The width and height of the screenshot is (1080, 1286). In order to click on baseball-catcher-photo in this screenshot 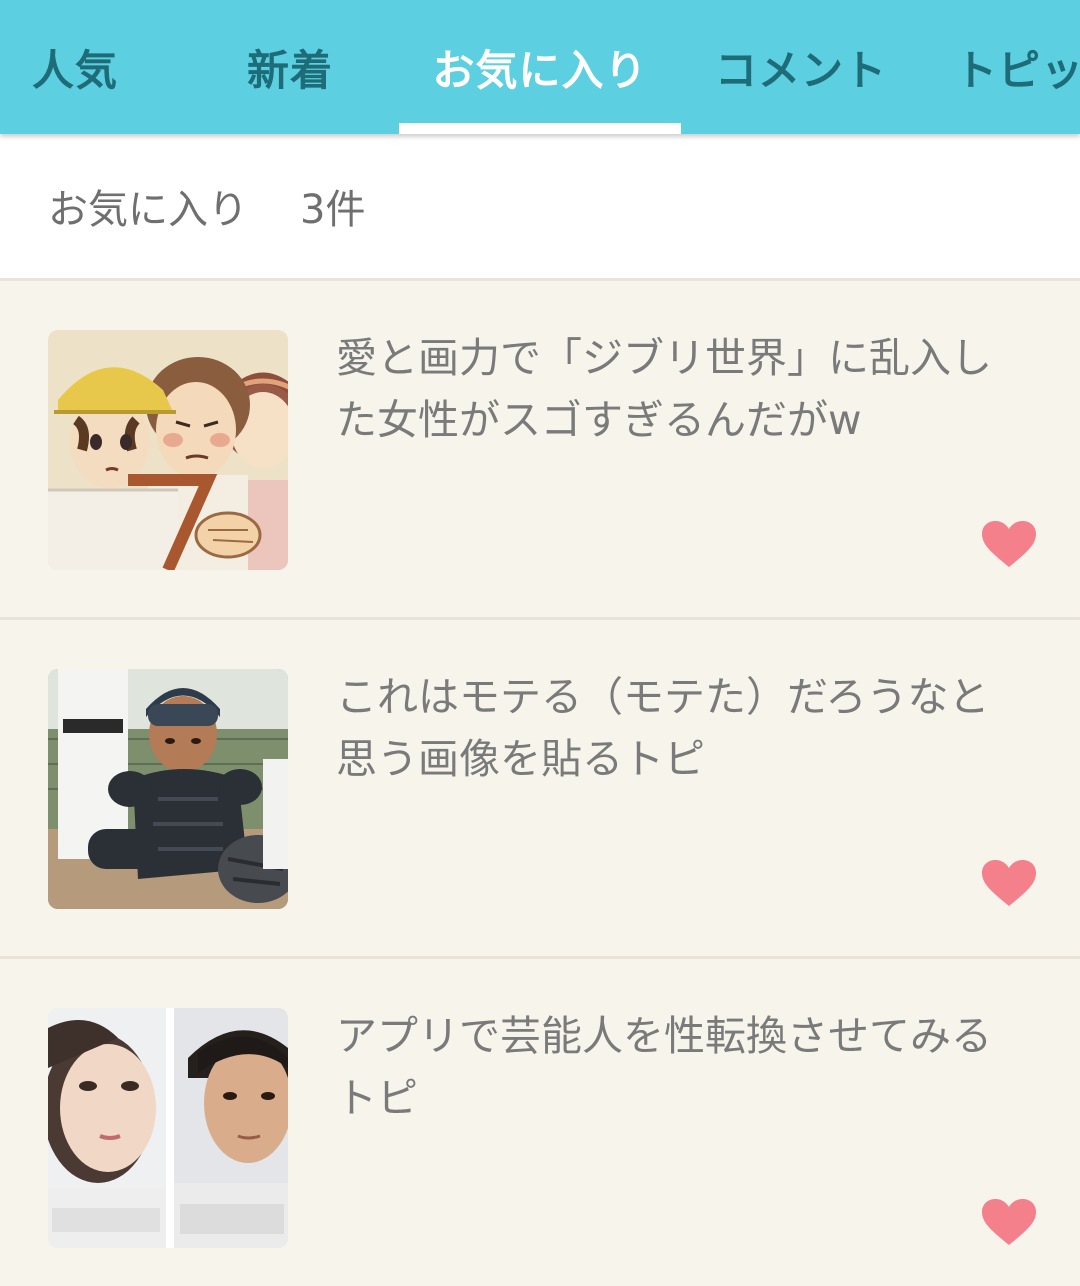, I will do `click(168, 789)`.